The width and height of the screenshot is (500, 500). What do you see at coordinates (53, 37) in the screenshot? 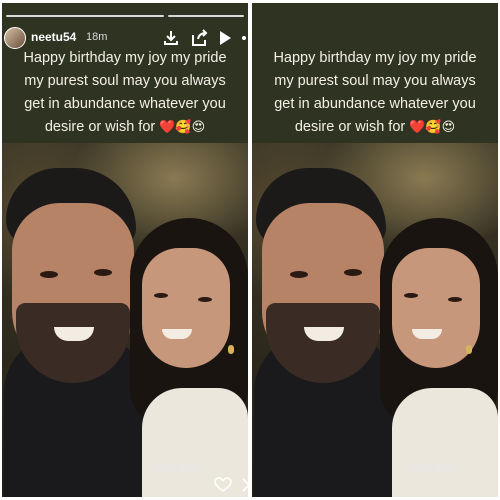
I see `username: neetu54` at bounding box center [53, 37].